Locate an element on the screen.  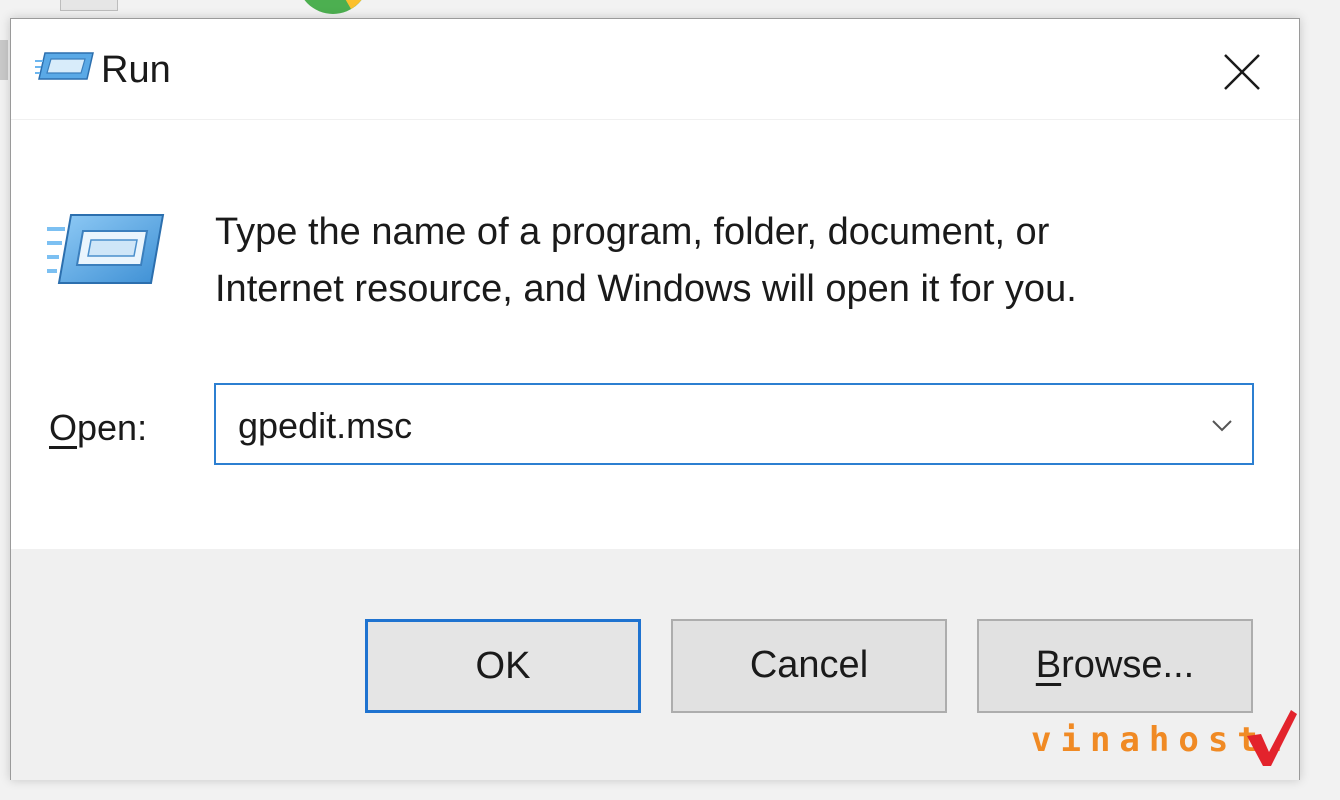
run-icon is located at coordinates (64, 66).